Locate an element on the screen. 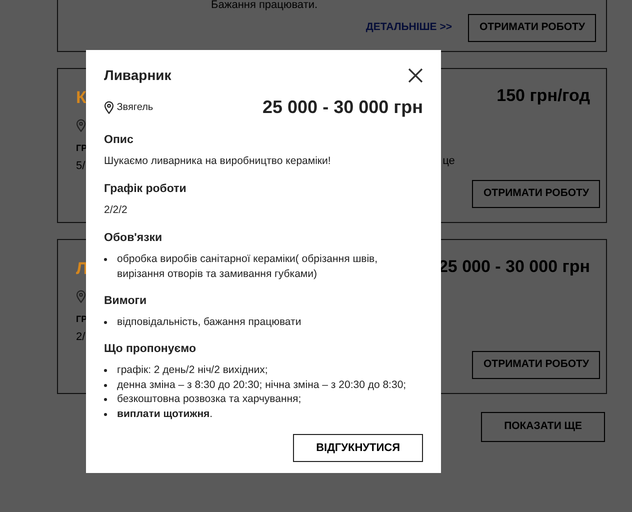 The height and width of the screenshot is (512, 632). list-item-text: обробка виробів санітарної кераміки( обрізання швів, вирізання отворів та замивання губками) is located at coordinates (248, 267).